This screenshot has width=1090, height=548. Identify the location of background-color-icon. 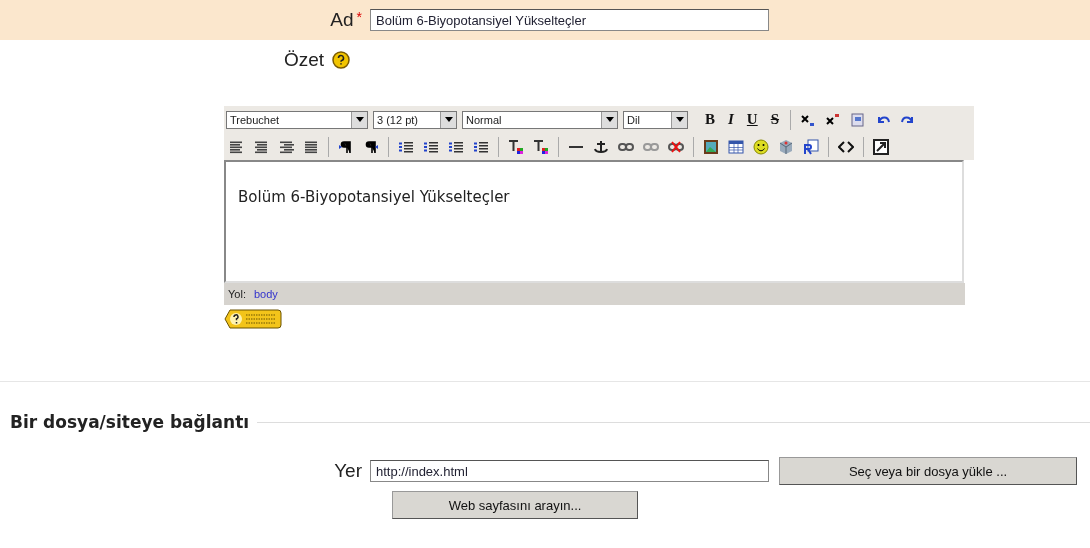
(541, 146).